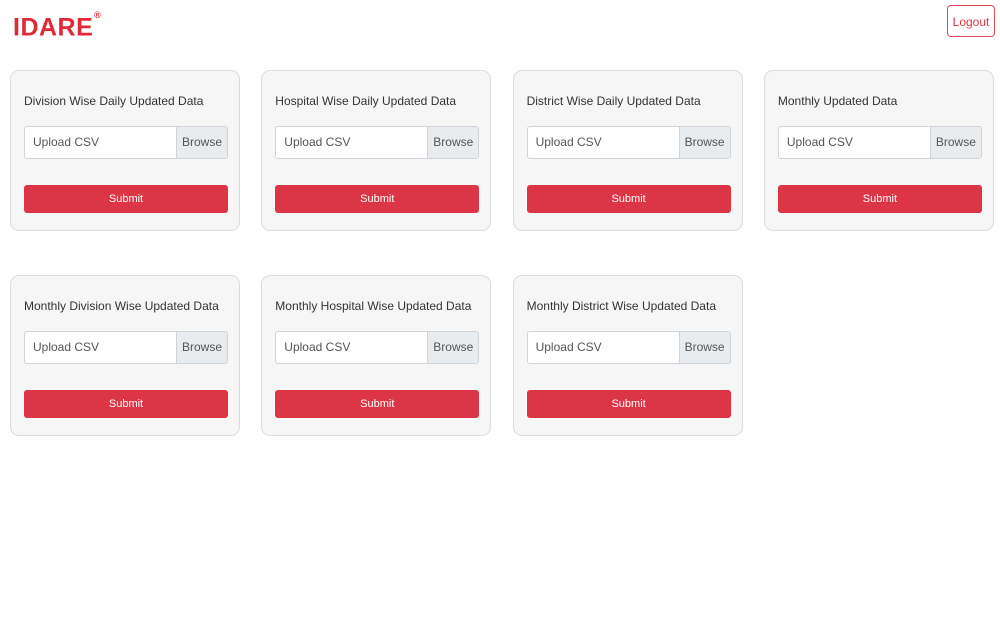 This screenshot has height=624, width=1000. I want to click on registered-mark: ®, so click(98, 15).